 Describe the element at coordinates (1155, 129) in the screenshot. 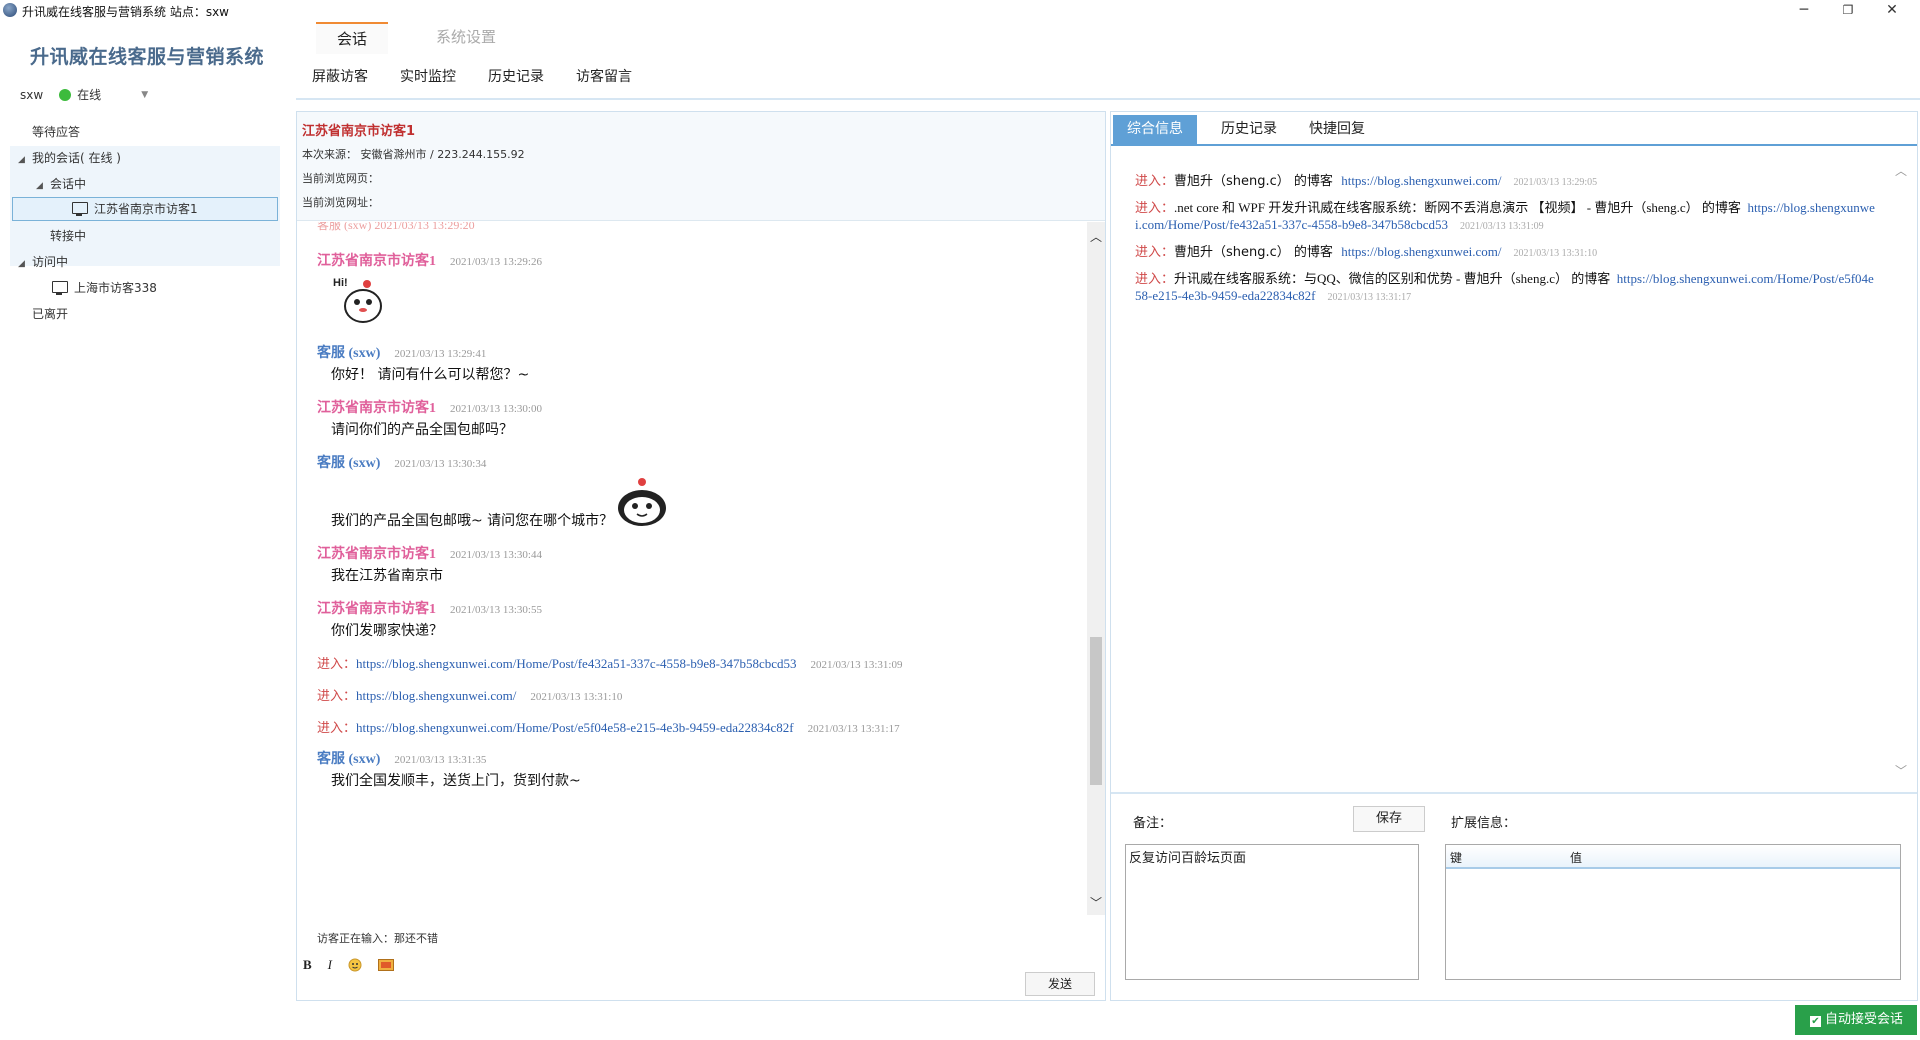

I see `tab-overview: 综合信息` at that location.